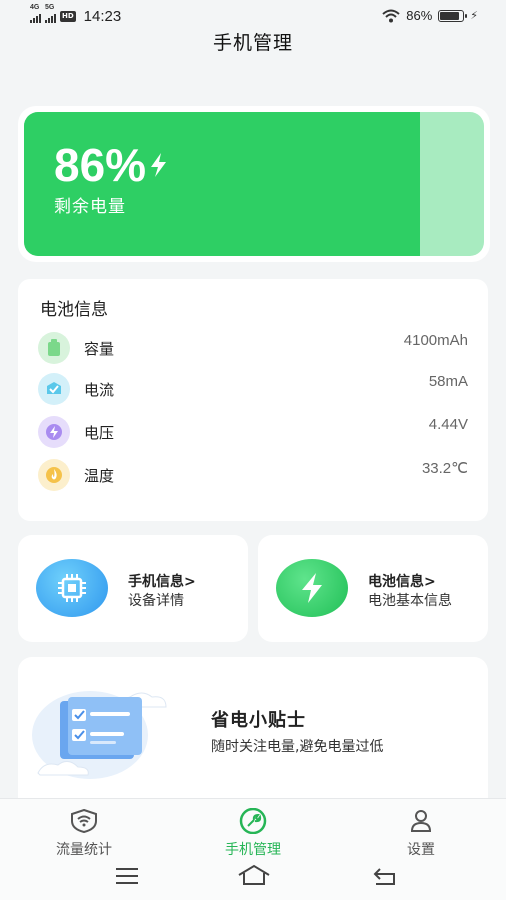 The width and height of the screenshot is (506, 900). Describe the element at coordinates (253, 821) in the screenshot. I see `wrench-icon` at that location.